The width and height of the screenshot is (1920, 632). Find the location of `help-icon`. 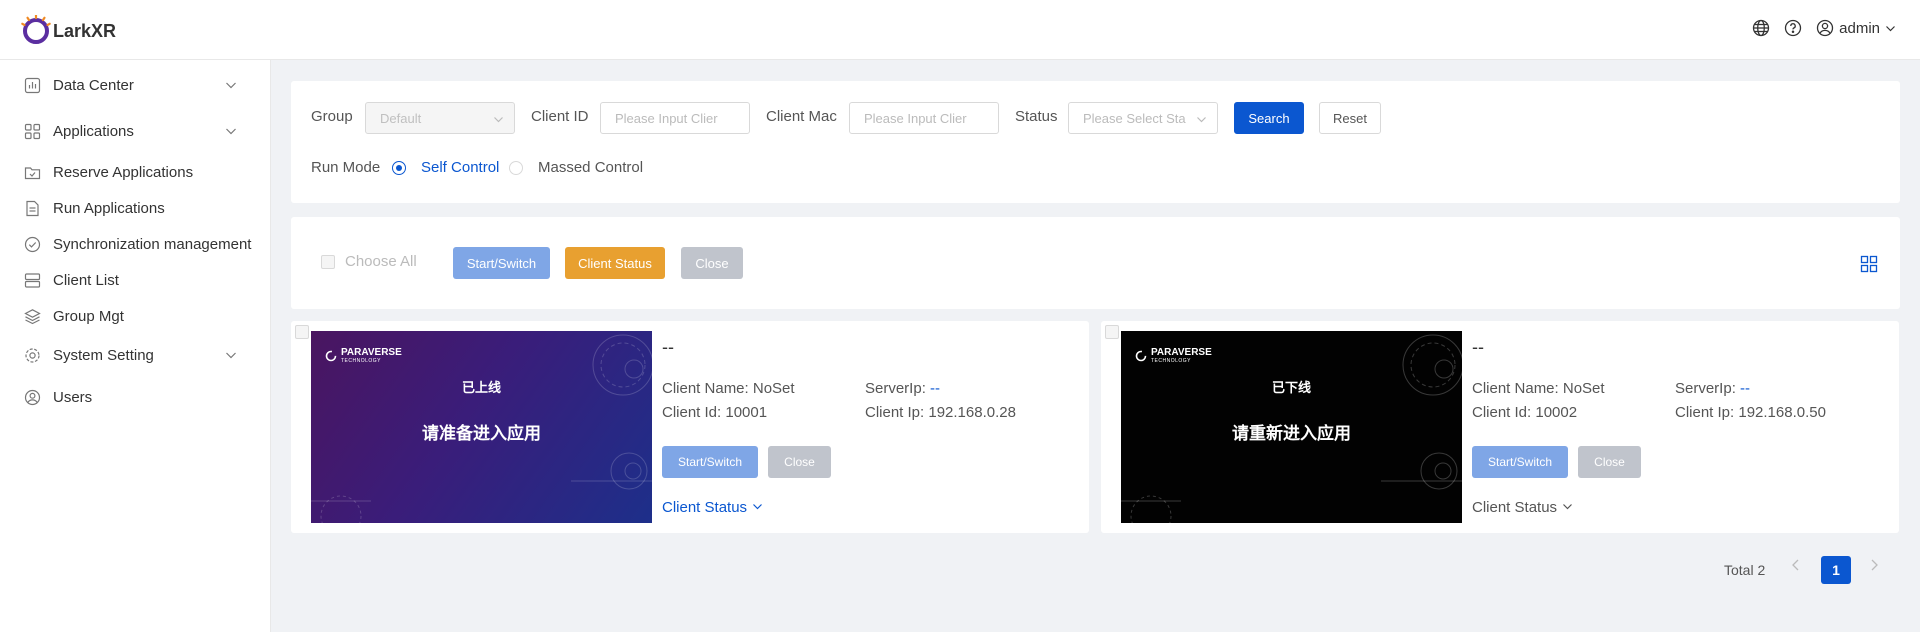

help-icon is located at coordinates (1793, 28).